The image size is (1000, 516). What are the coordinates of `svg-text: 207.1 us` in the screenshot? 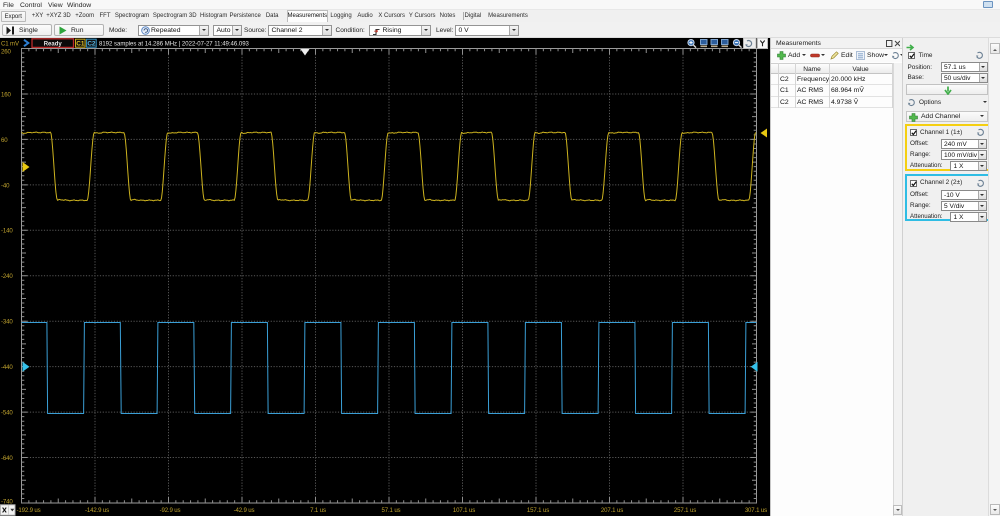 It's located at (612, 510).